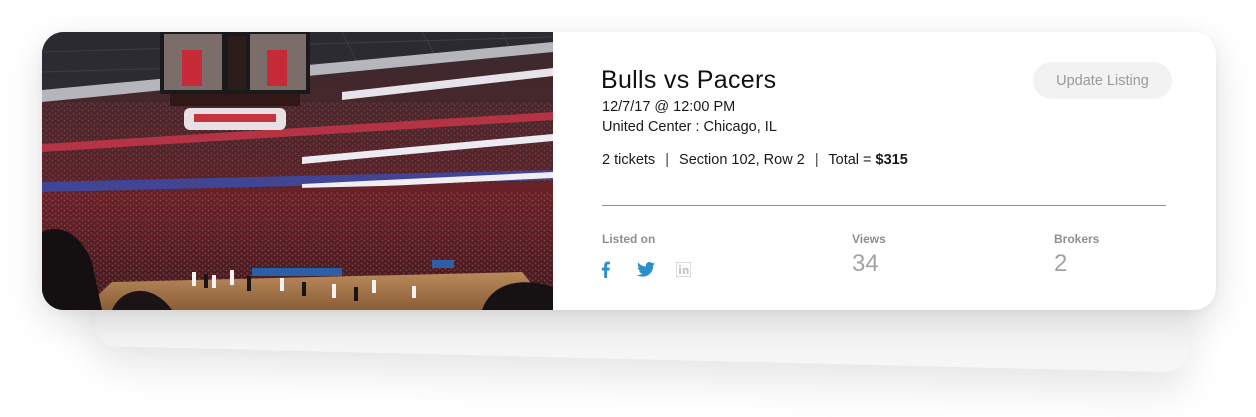  Describe the element at coordinates (742, 160) in the screenshot. I see `ticket-section-row: Section 102, Row 2` at that location.